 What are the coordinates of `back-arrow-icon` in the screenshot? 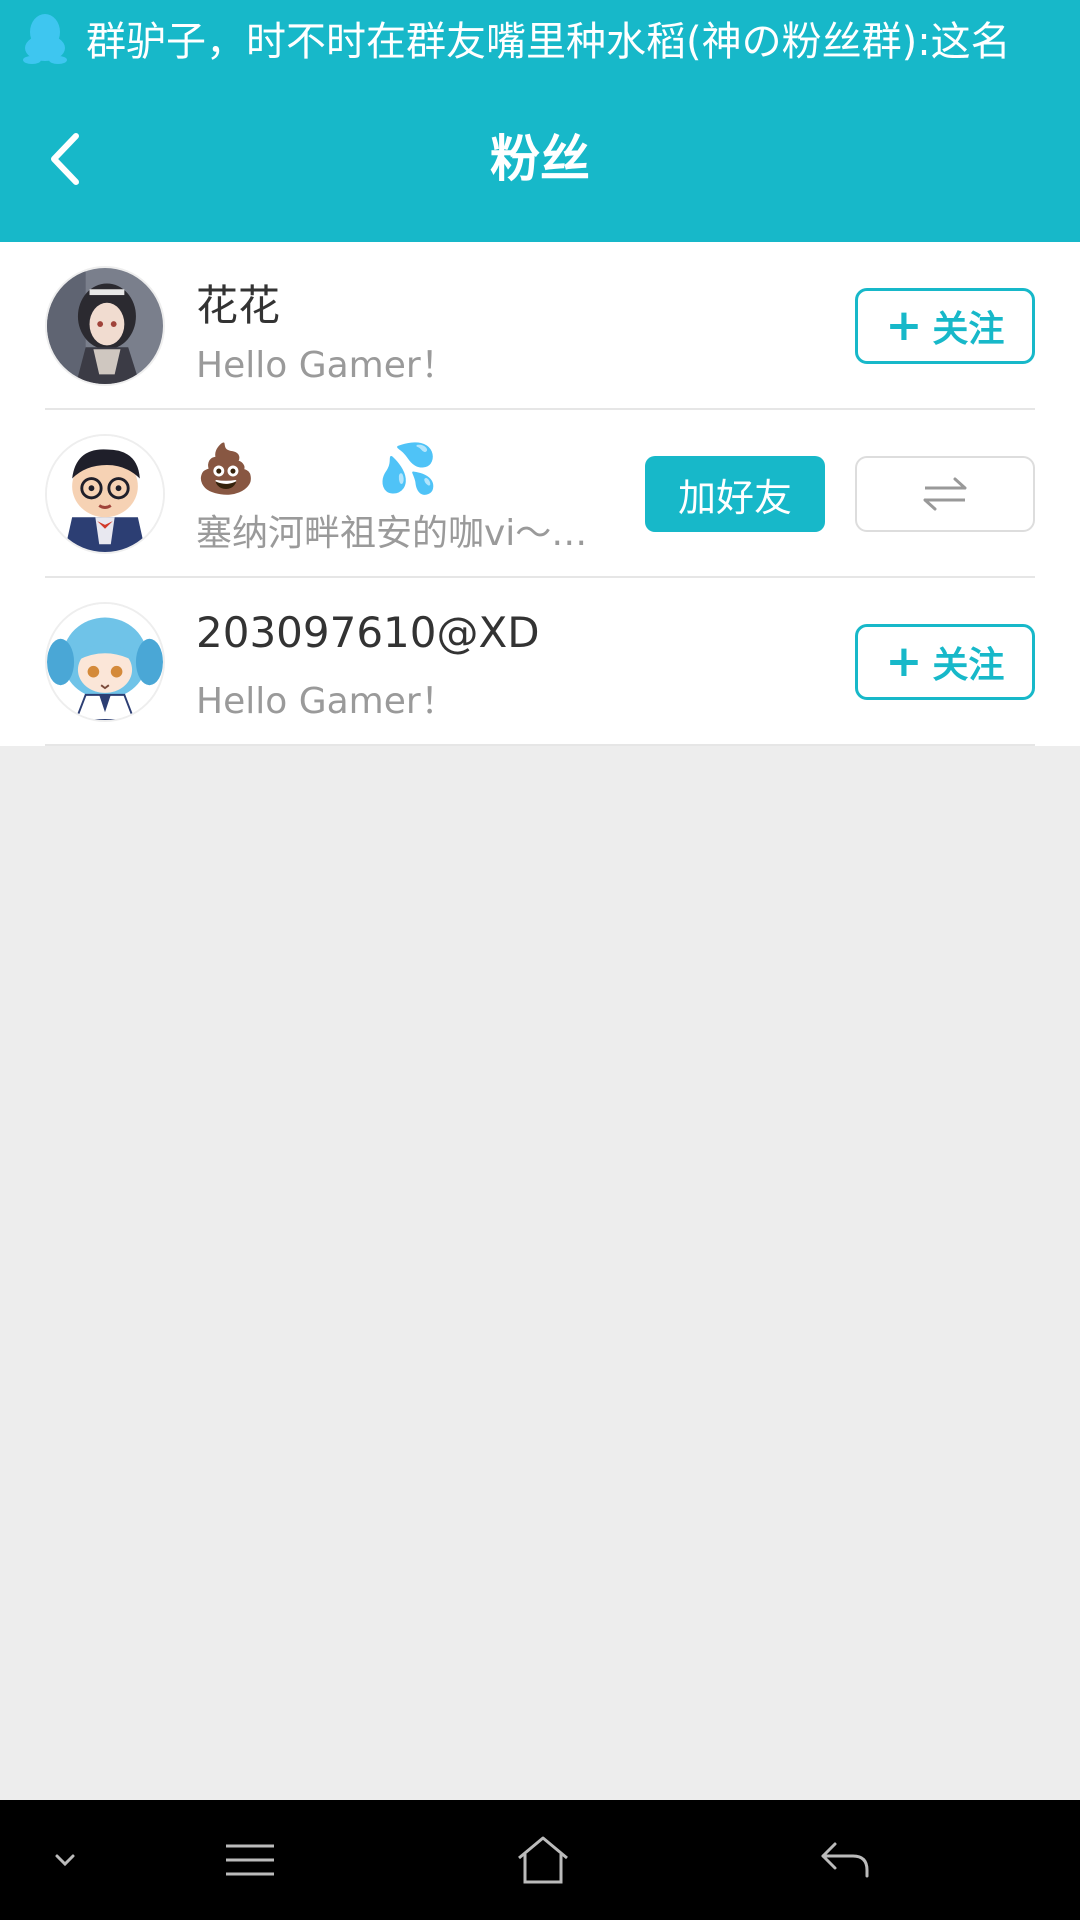 It's located at (845, 1860).